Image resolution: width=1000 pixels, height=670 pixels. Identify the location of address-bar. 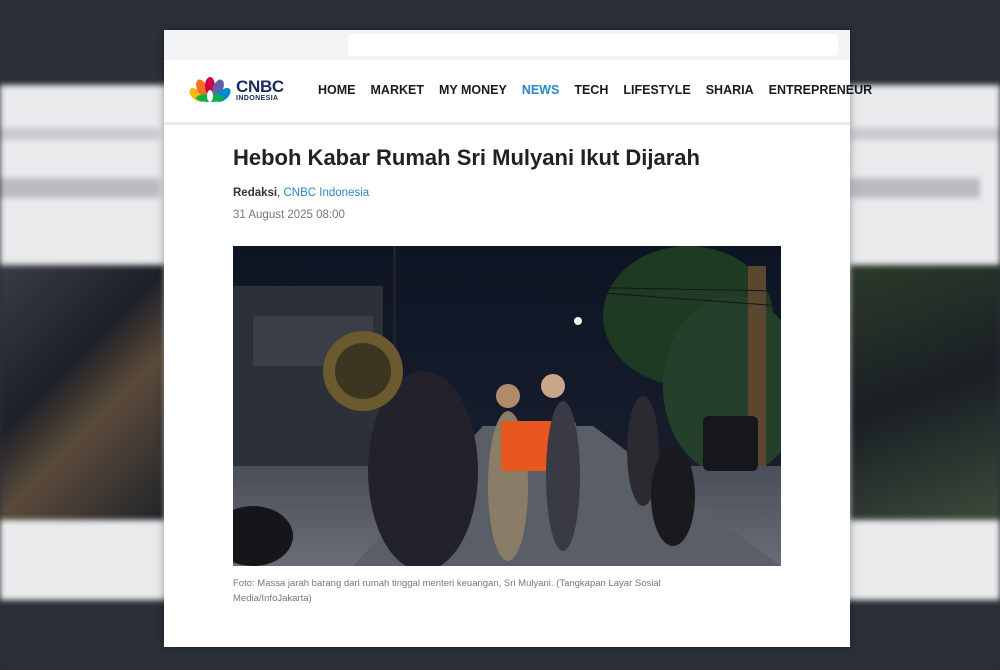
(593, 45).